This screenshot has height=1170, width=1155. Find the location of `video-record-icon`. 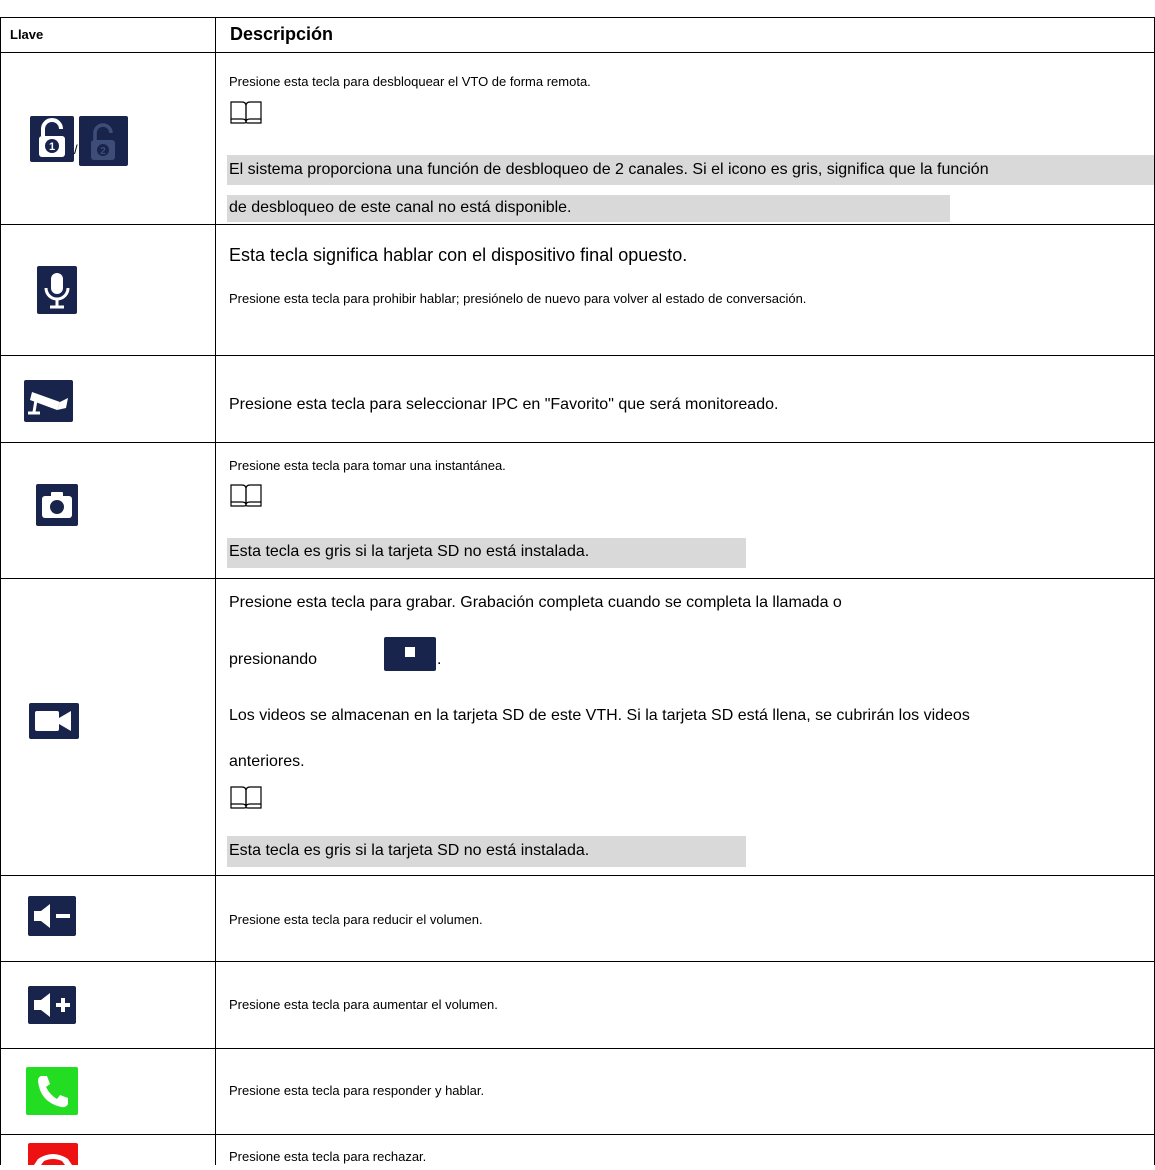

video-record-icon is located at coordinates (54, 721).